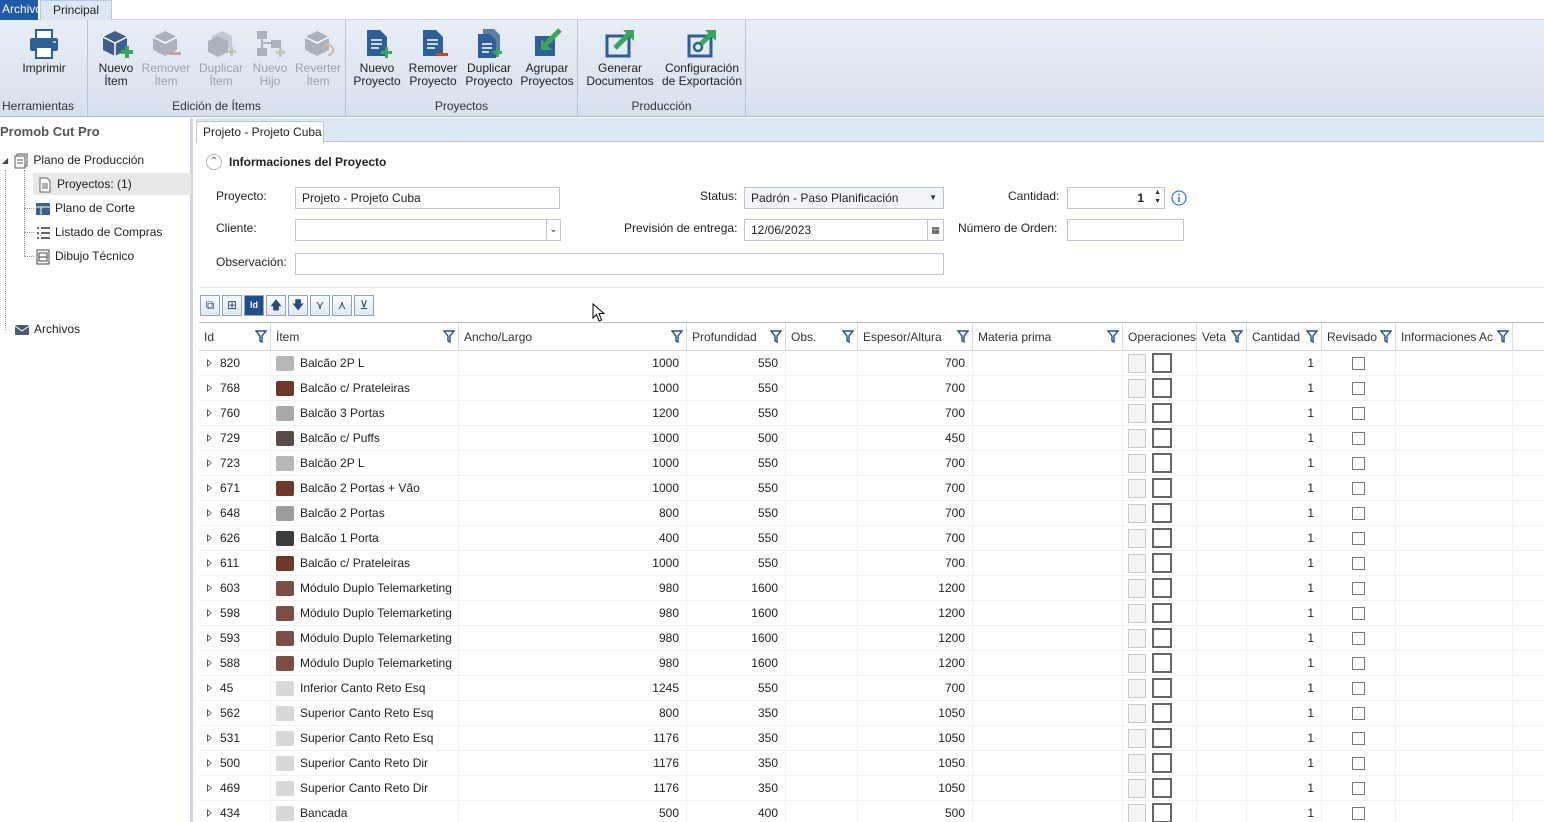  I want to click on column-header-espesor: Espesor/Altura, so click(915, 337).